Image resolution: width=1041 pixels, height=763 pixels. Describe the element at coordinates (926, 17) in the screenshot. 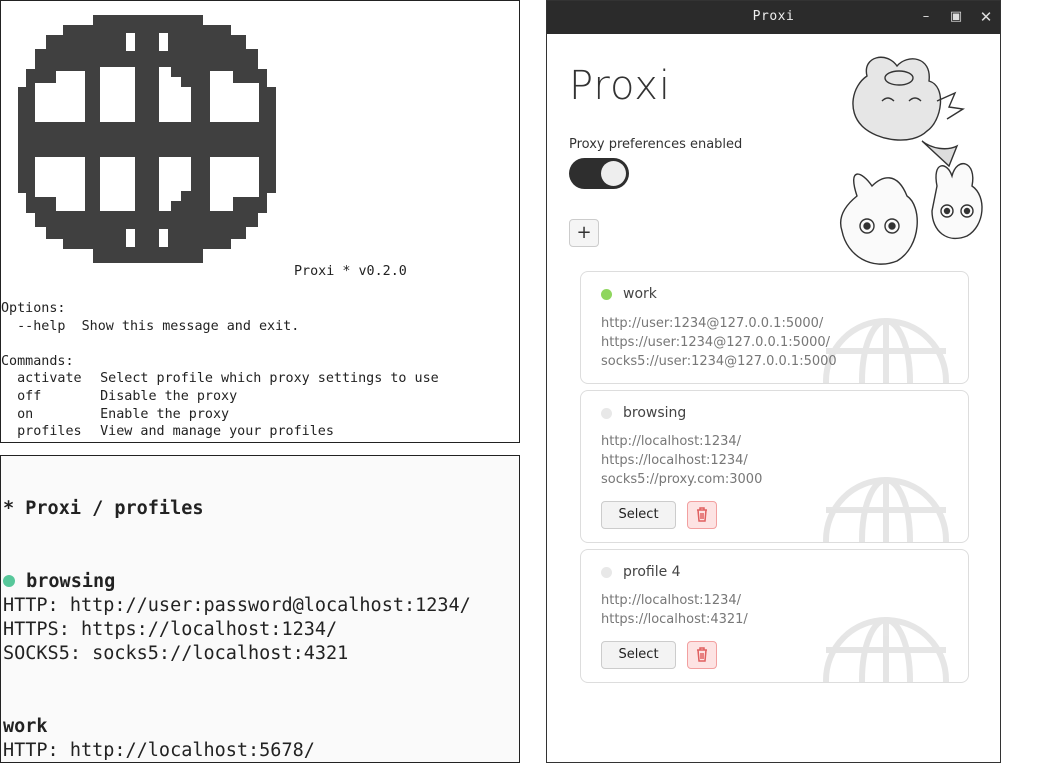

I see `minimize-icon: –` at that location.